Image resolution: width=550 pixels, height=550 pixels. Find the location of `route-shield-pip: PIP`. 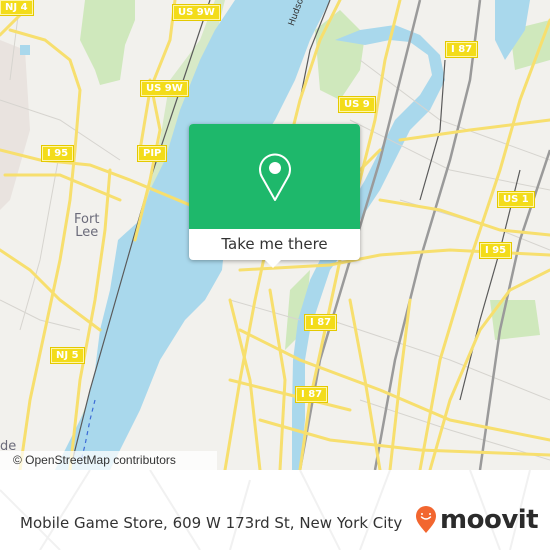

route-shield-pip: PIP is located at coordinates (152, 153).